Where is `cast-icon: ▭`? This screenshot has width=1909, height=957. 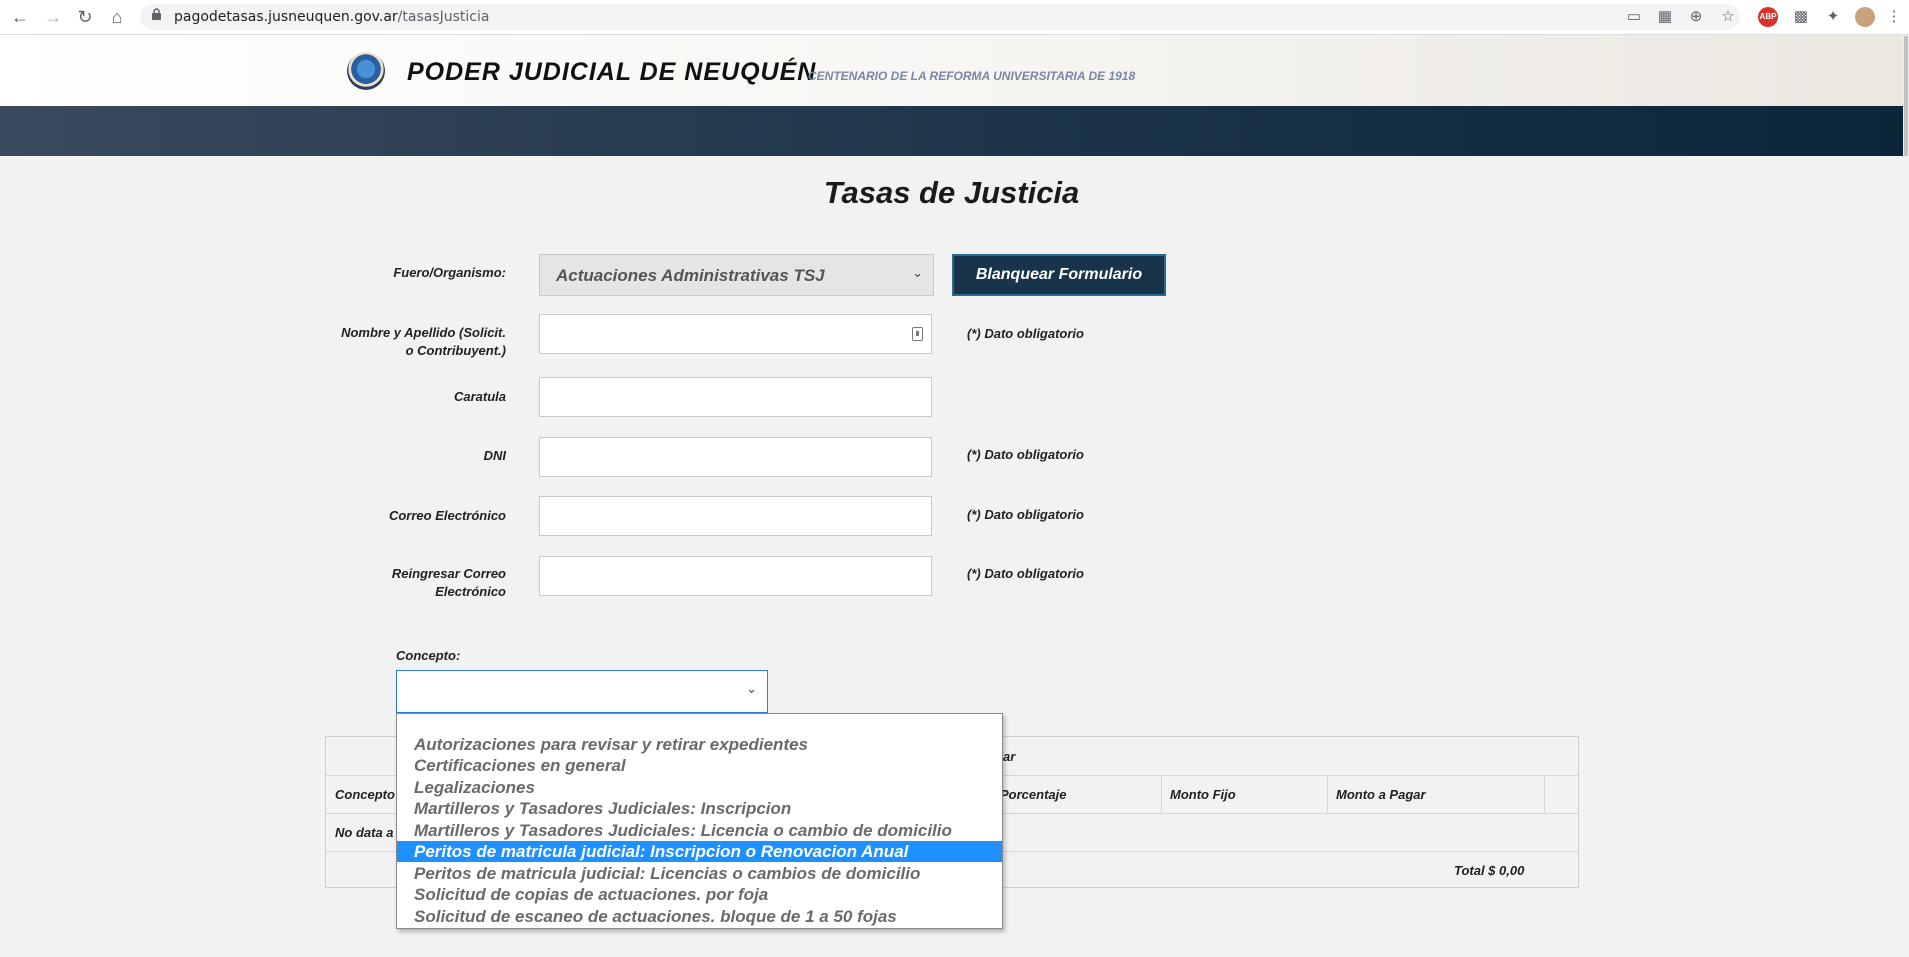 cast-icon: ▭ is located at coordinates (1634, 17).